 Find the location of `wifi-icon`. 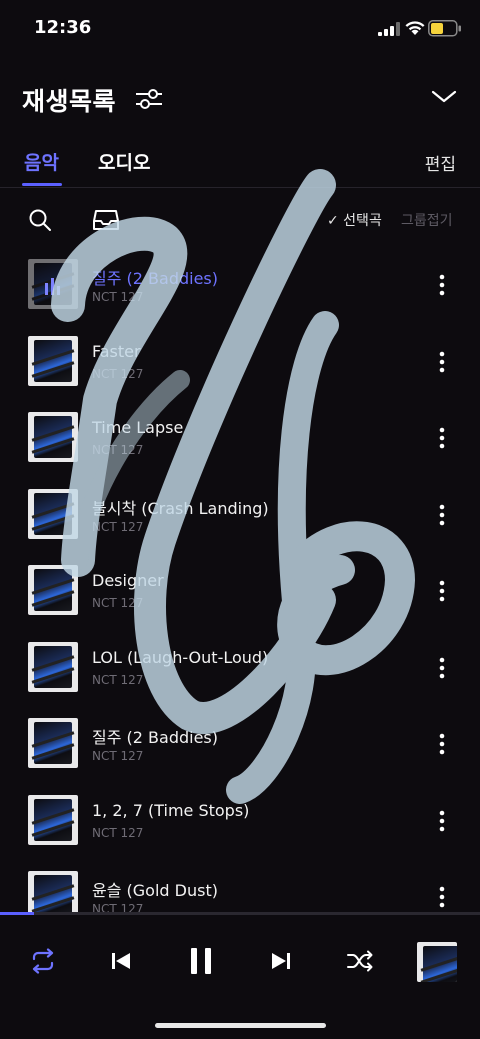

wifi-icon is located at coordinates (415, 28).